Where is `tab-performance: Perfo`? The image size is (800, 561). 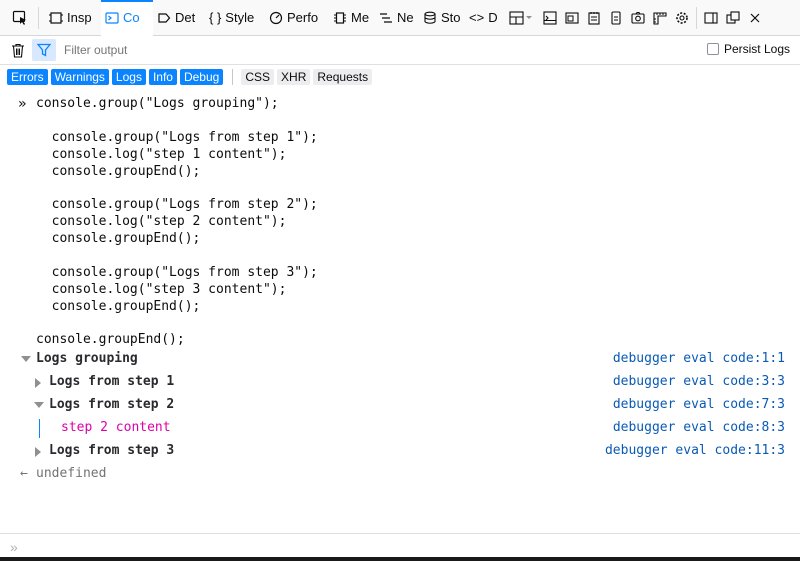
tab-performance: Perfo is located at coordinates (297, 18).